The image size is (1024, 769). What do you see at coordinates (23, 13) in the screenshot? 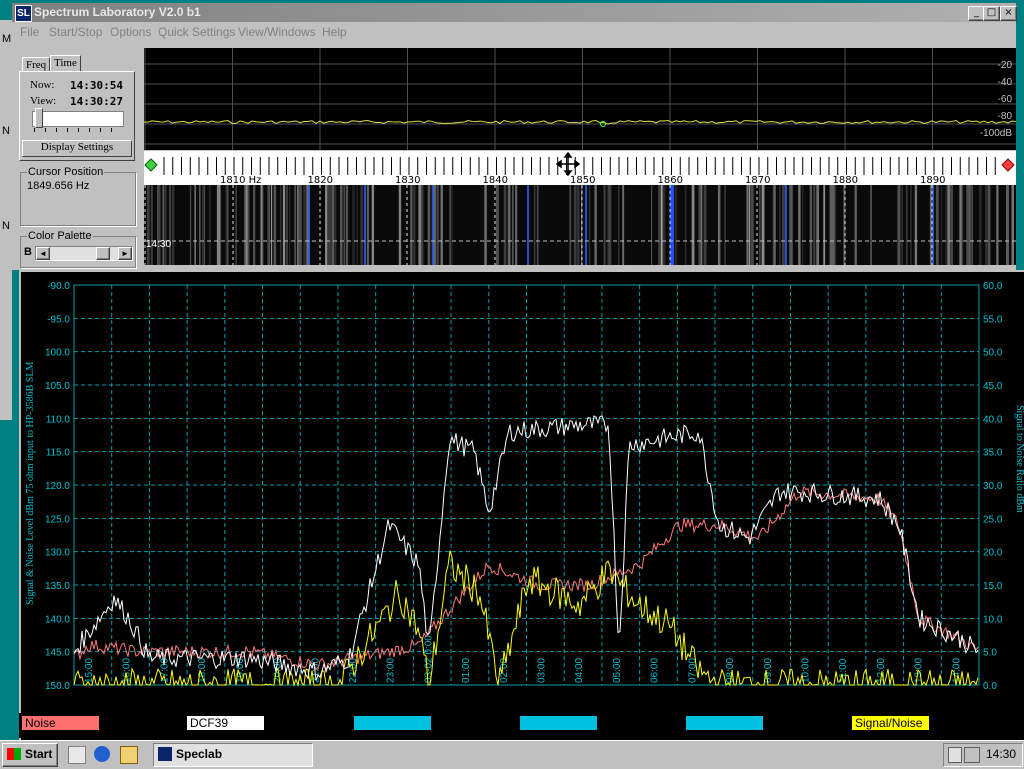
I see `app-icon: SL` at bounding box center [23, 13].